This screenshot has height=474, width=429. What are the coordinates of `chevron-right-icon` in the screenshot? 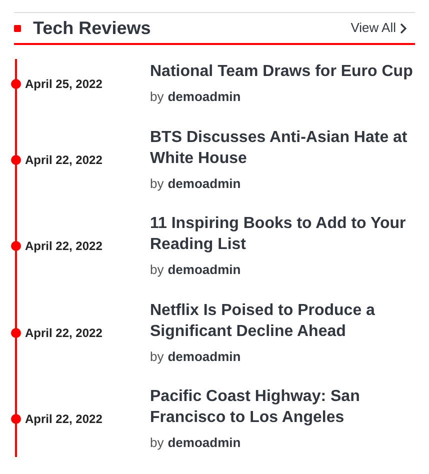 It's located at (403, 28).